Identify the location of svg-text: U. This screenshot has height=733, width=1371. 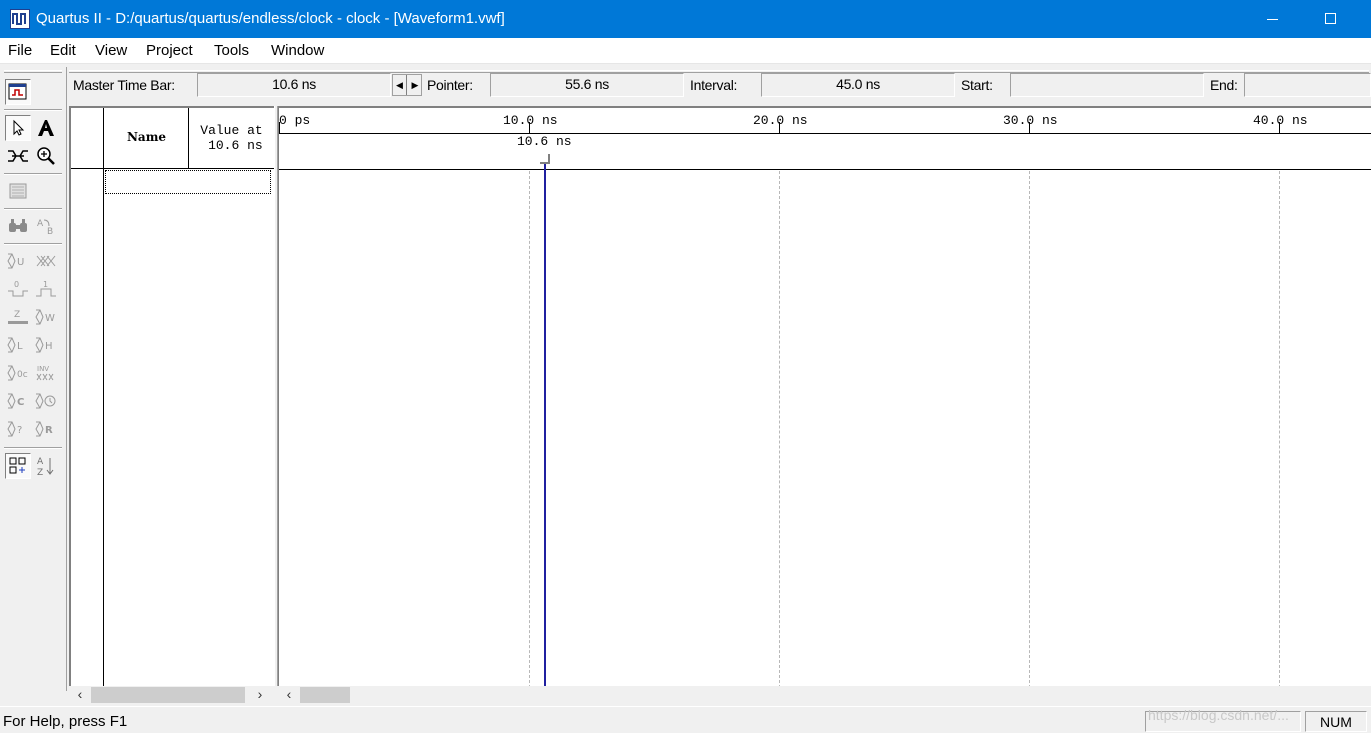
(20, 262).